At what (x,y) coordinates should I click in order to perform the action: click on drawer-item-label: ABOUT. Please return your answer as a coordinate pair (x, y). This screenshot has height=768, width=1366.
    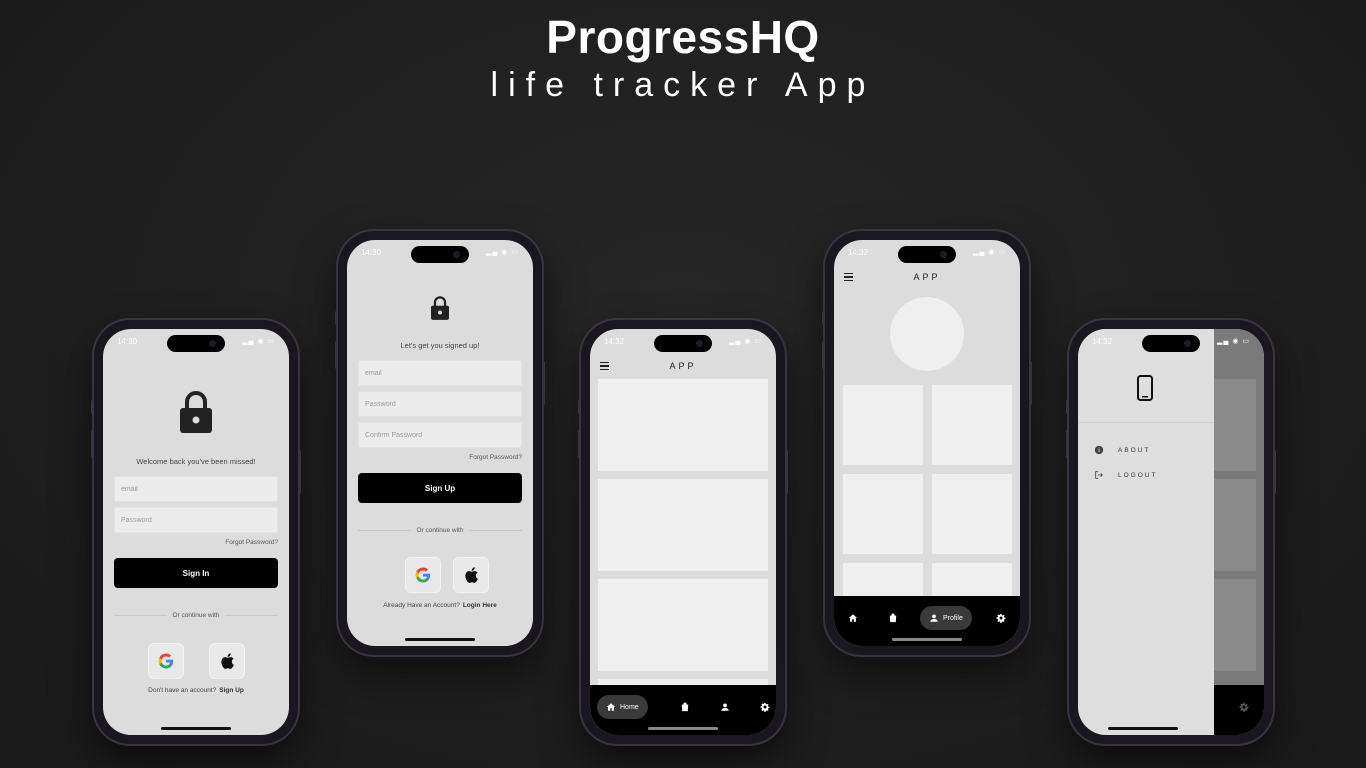
    Looking at the image, I should click on (1134, 450).